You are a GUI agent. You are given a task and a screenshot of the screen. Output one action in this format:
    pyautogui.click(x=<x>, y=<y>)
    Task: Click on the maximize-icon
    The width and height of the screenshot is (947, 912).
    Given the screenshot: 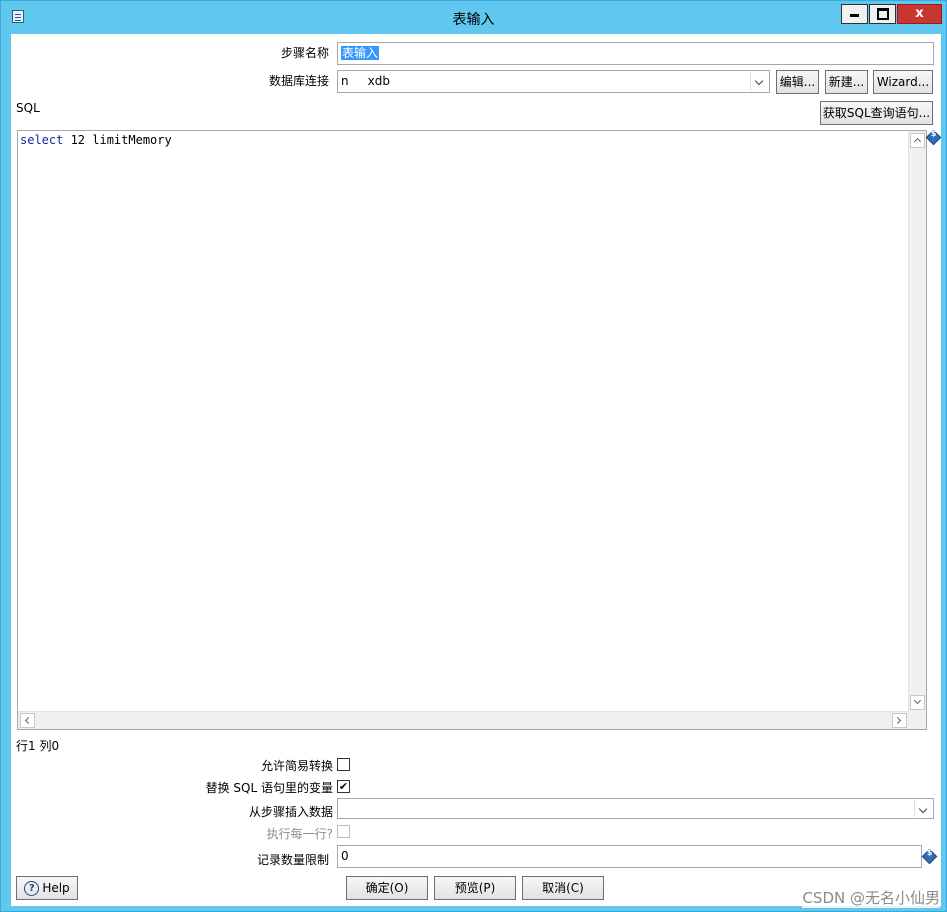 What is the action you would take?
    pyautogui.click(x=882, y=13)
    